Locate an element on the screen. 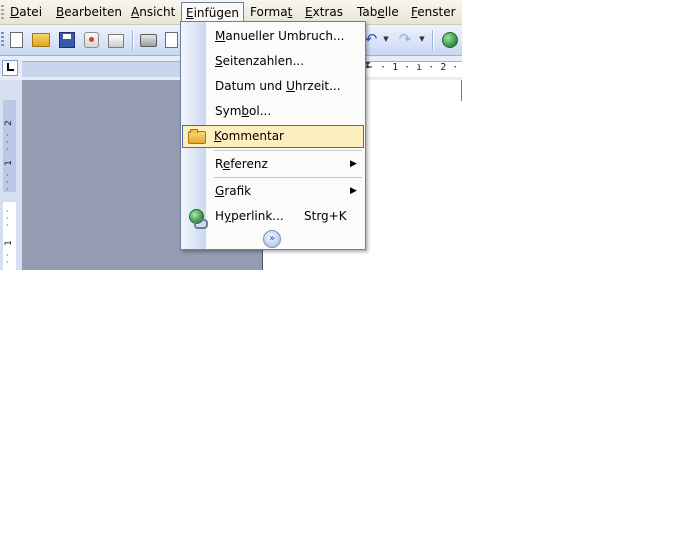 The height and width of the screenshot is (560, 700). menu-fenster: Fenster is located at coordinates (433, 12).